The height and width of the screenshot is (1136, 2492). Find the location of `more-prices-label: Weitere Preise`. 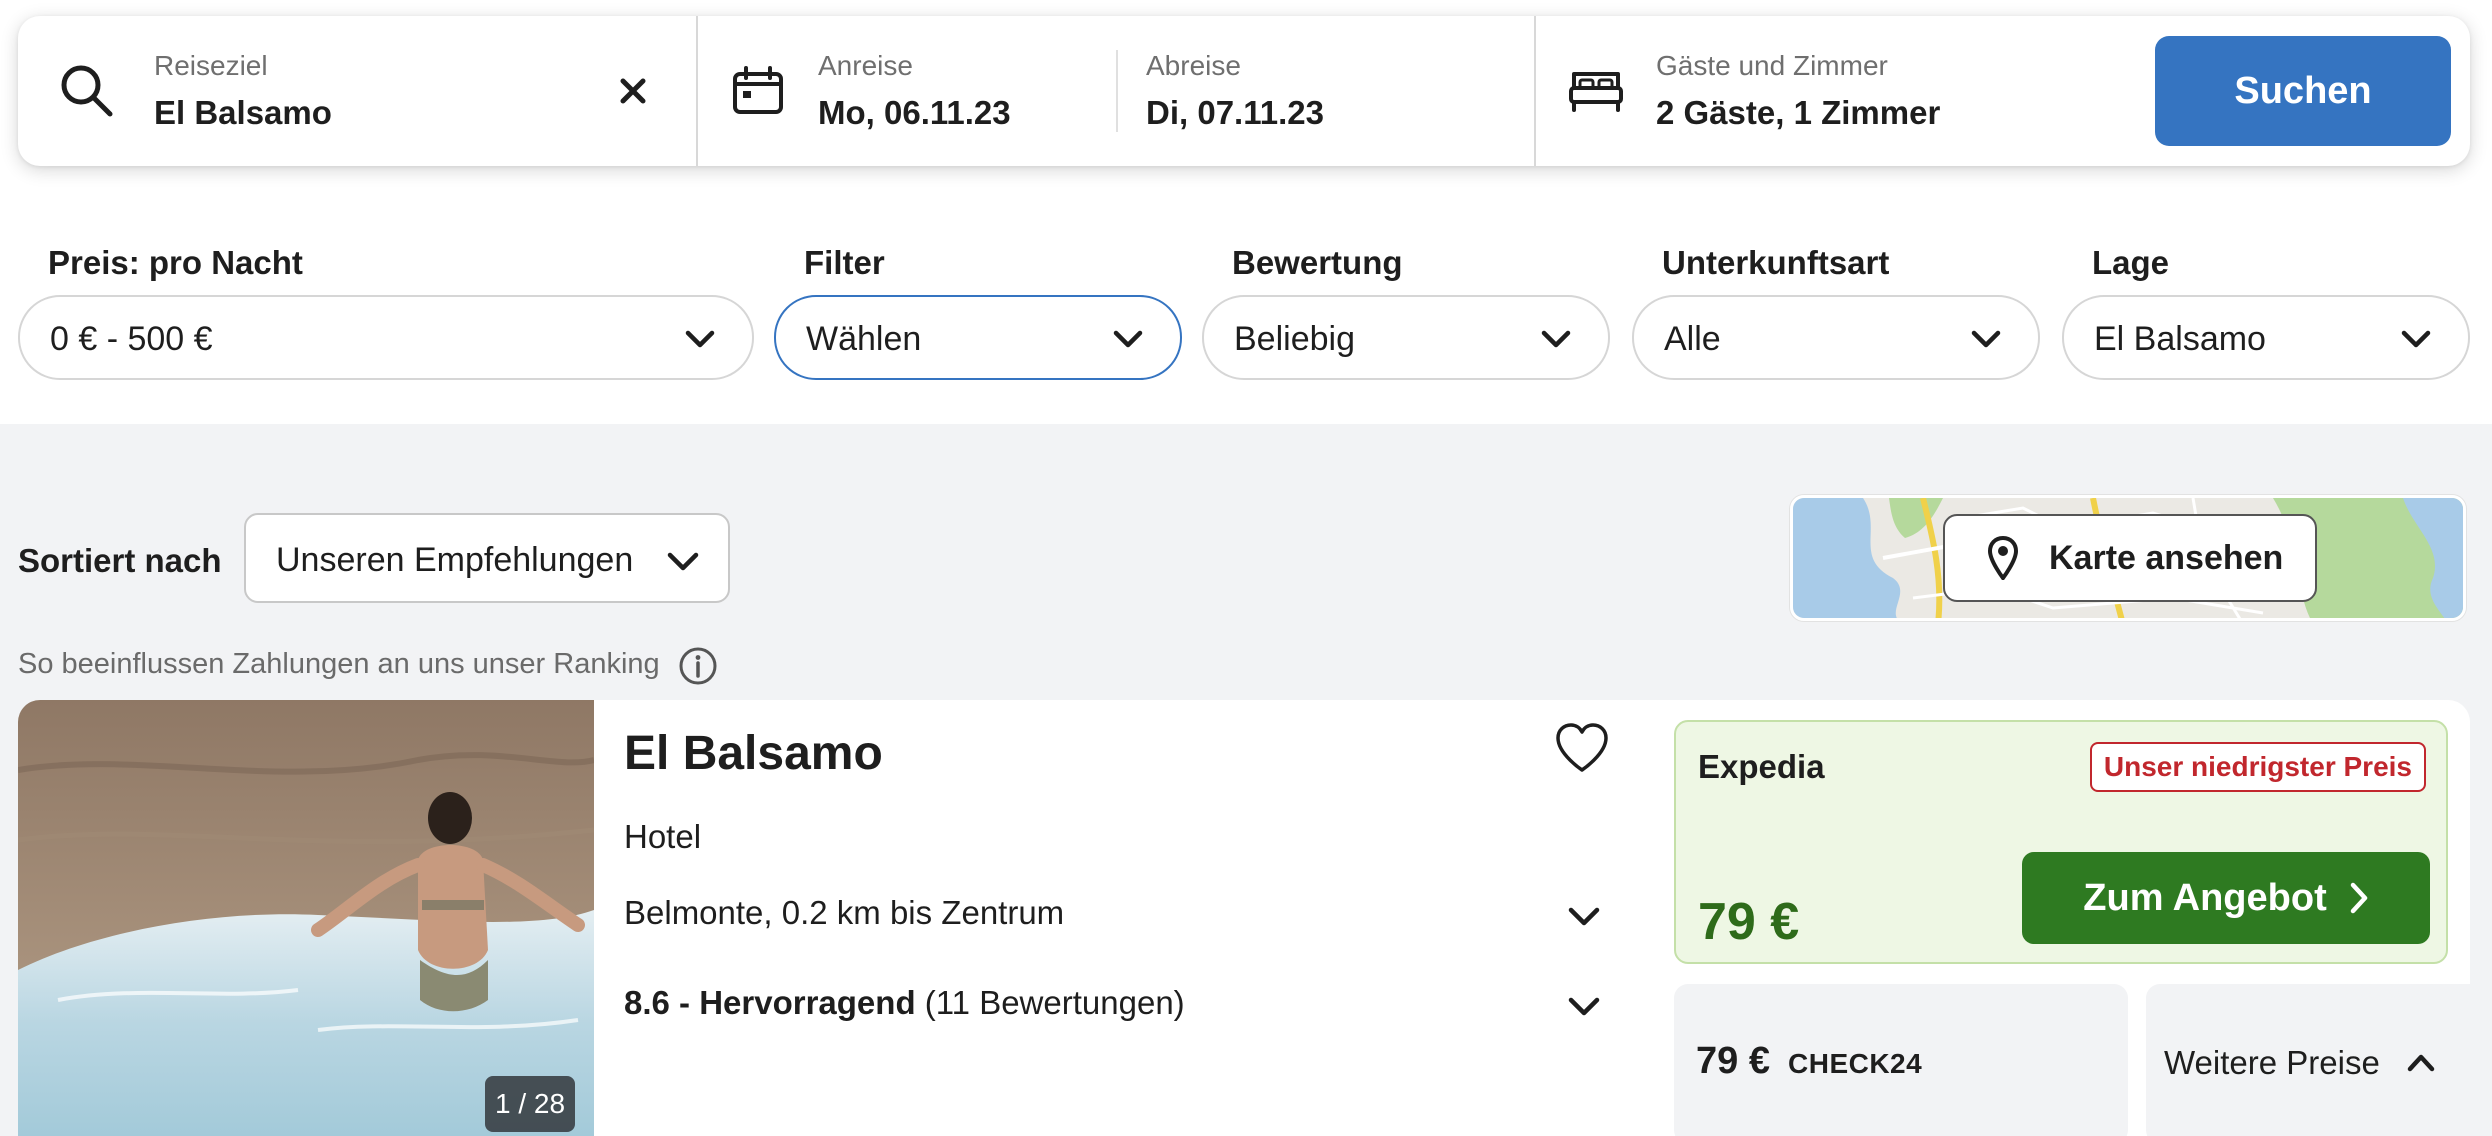

more-prices-label: Weitere Preise is located at coordinates (2272, 1062).